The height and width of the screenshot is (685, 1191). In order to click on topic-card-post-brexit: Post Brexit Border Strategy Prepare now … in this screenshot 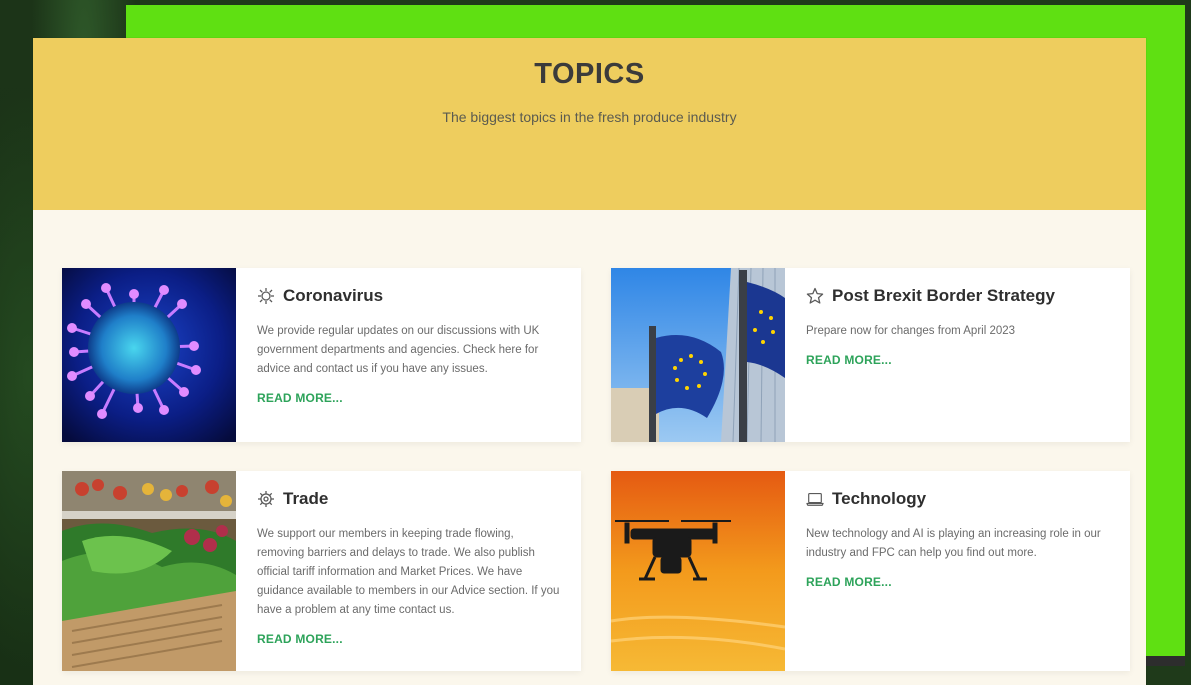, I will do `click(870, 355)`.